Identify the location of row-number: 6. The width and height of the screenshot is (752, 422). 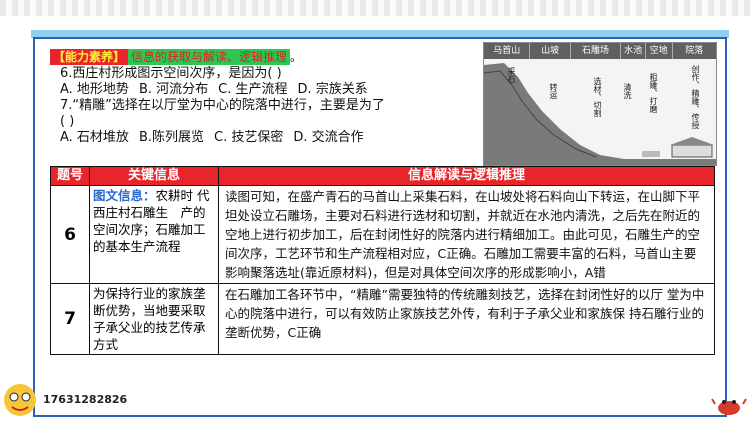
(70, 234).